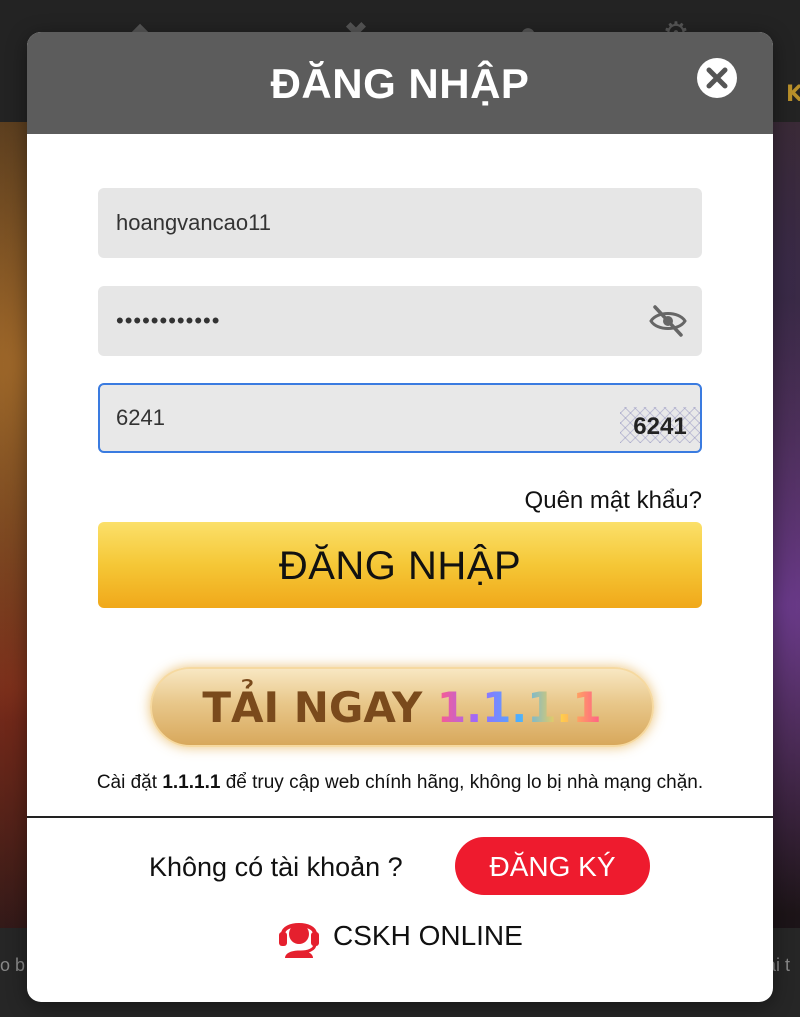 The width and height of the screenshot is (800, 1017). Describe the element at coordinates (13, 965) in the screenshot. I see `background-bottom-text: o b` at that location.